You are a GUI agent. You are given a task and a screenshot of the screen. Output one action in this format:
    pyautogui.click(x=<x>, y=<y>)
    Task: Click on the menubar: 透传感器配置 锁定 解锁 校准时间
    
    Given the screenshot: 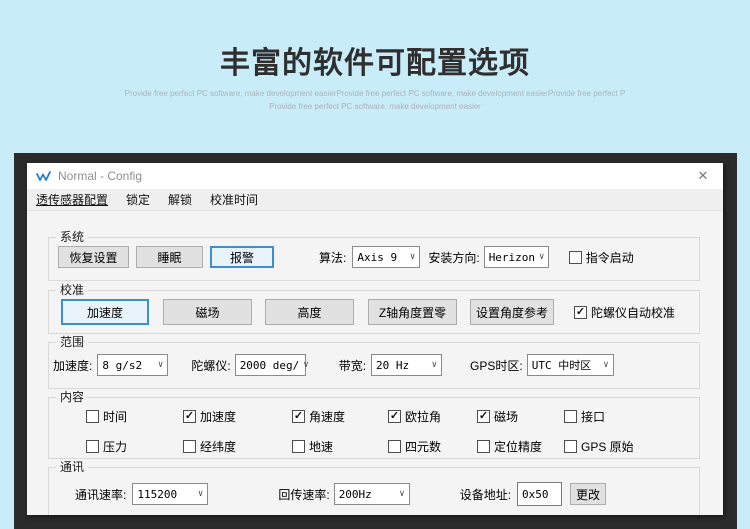 What is the action you would take?
    pyautogui.click(x=375, y=200)
    